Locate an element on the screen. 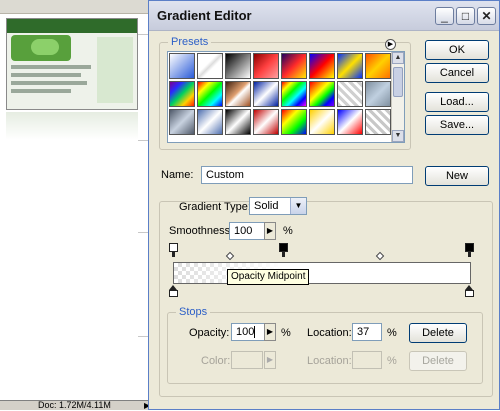 The image size is (500, 411). scroll-up-icon: ▲ is located at coordinates (398, 58).